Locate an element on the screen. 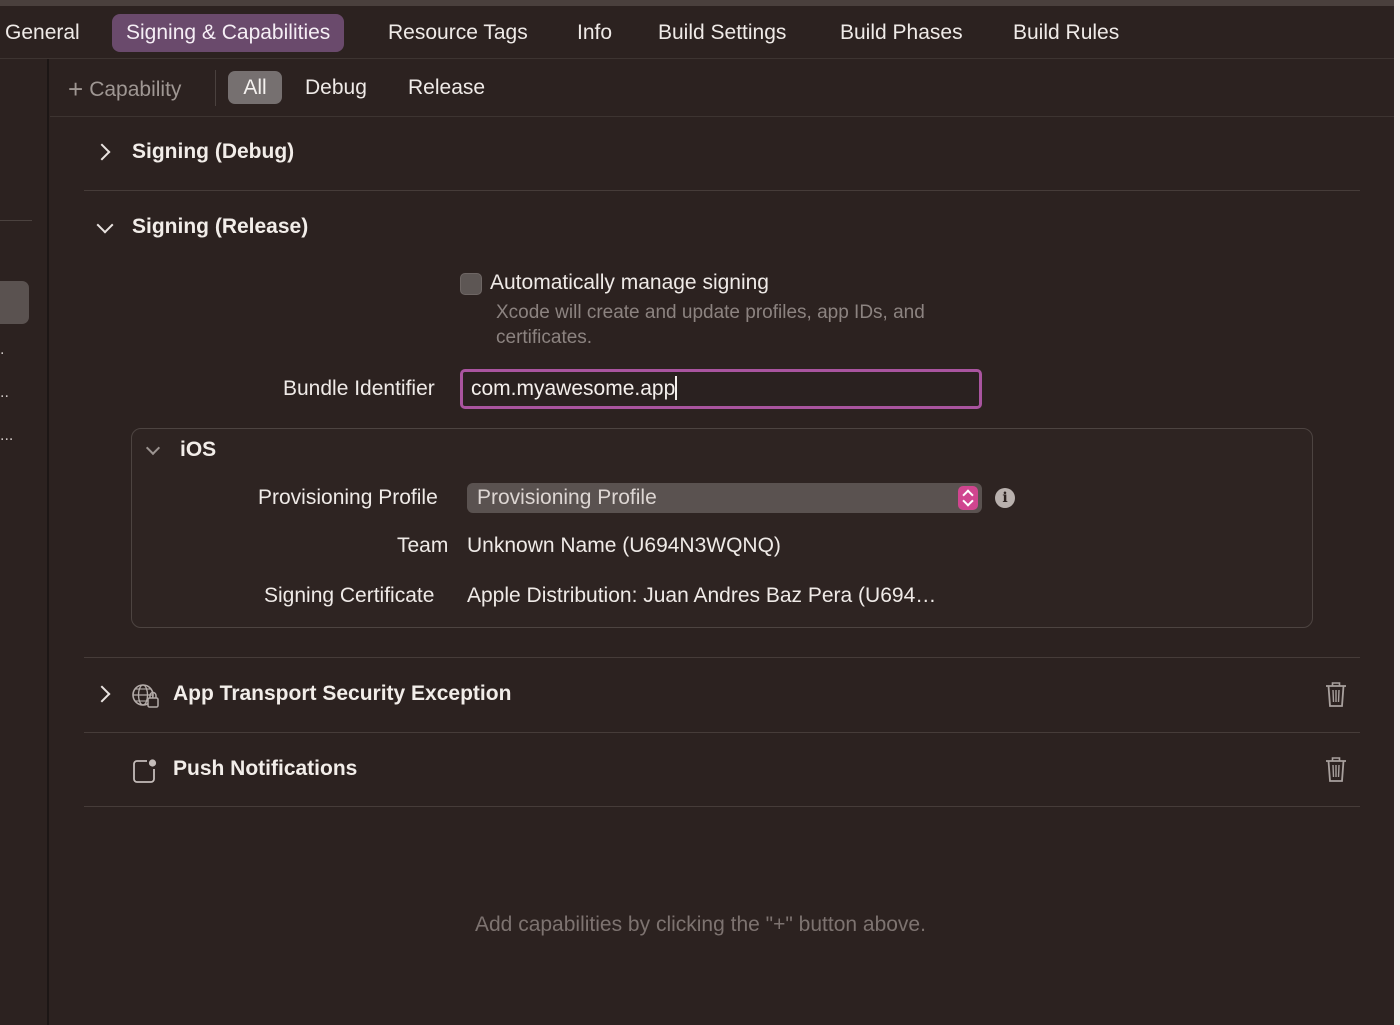 The image size is (1400, 1025). sidebar-divider is located at coordinates (16, 220).